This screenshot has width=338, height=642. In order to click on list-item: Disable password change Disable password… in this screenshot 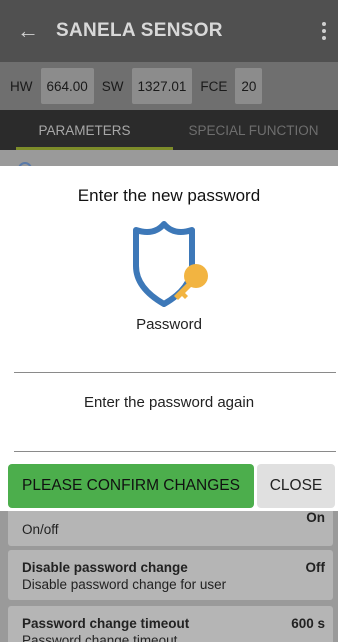, I will do `click(170, 575)`.